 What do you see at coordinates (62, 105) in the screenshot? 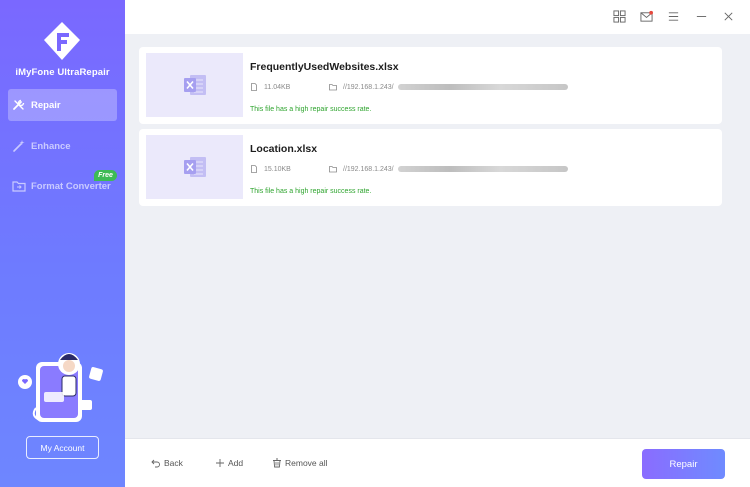
I see `sidebar-item-repair: Repair` at bounding box center [62, 105].